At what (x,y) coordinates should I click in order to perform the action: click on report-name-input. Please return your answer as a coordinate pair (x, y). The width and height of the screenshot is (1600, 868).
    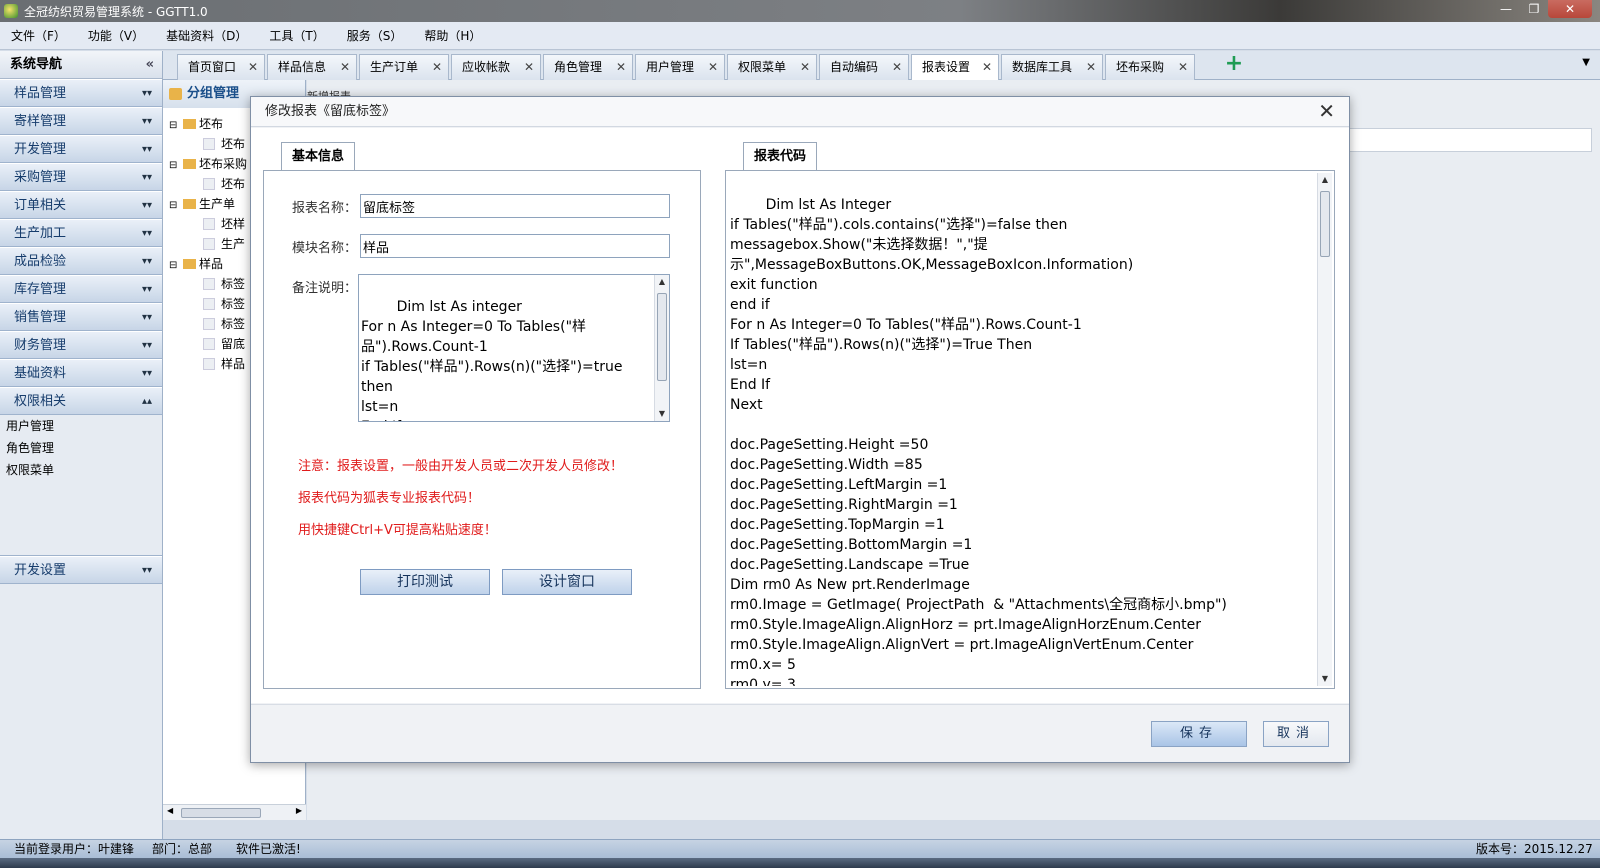
    Looking at the image, I should click on (515, 206).